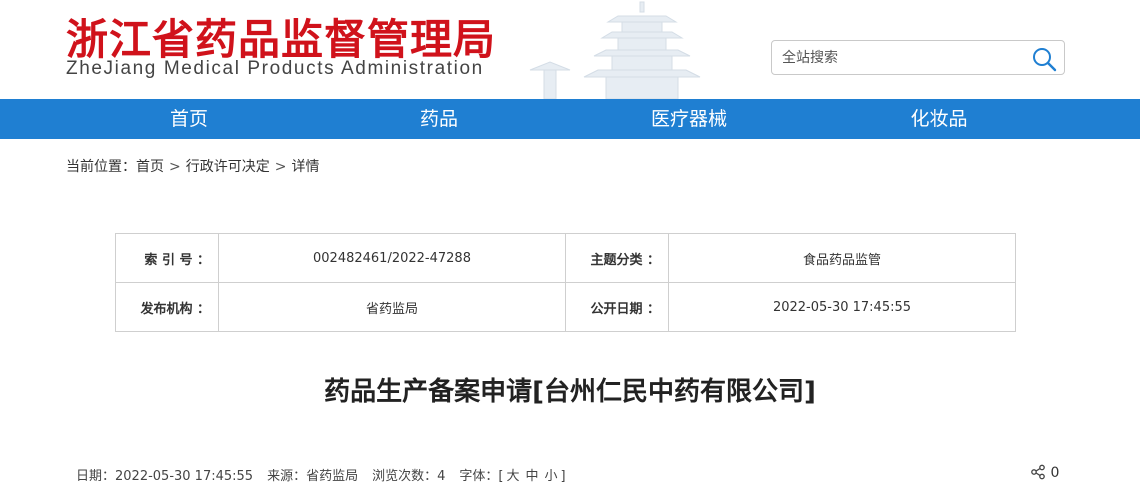 This screenshot has height=491, width=1140. I want to click on share-widget: 0, so click(1044, 472).